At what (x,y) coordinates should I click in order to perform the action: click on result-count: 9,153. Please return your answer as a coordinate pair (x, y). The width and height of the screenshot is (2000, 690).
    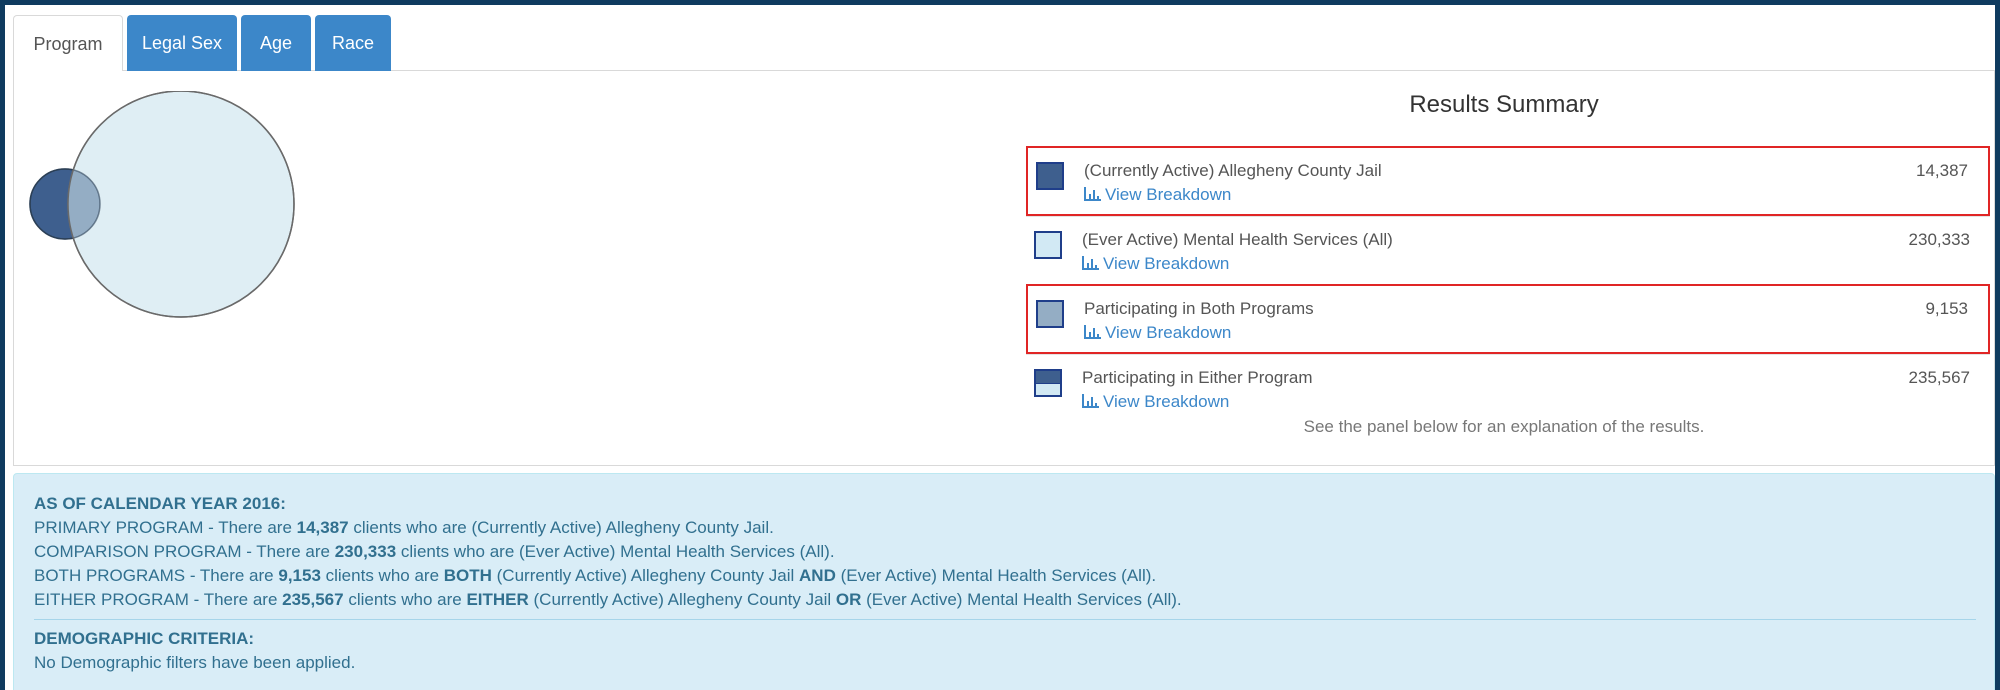
    Looking at the image, I should click on (1946, 308).